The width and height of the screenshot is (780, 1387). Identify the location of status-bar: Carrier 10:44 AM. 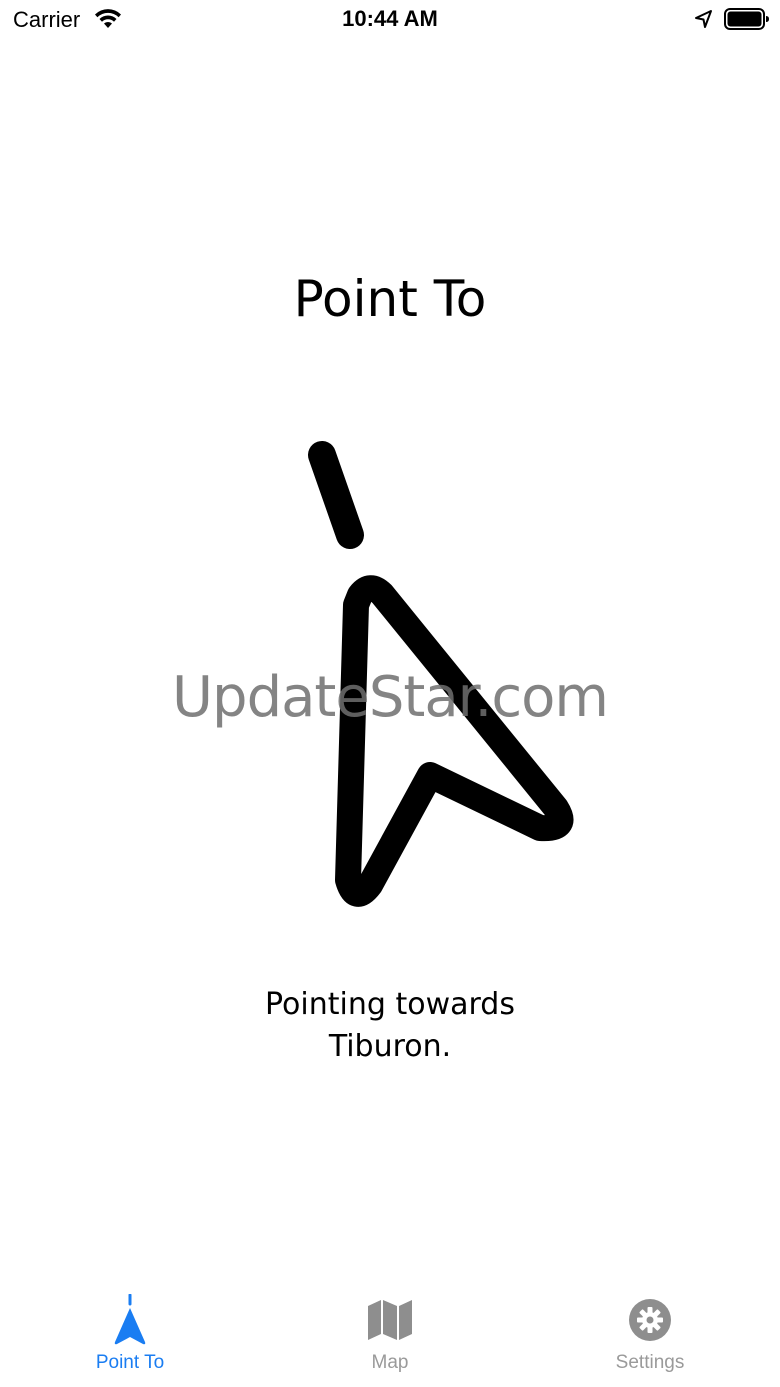
(390, 20).